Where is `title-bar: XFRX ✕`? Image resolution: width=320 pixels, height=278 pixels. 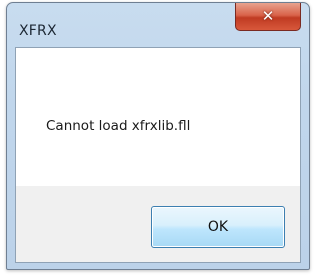
title-bar: XFRX ✕ is located at coordinates (158, 25).